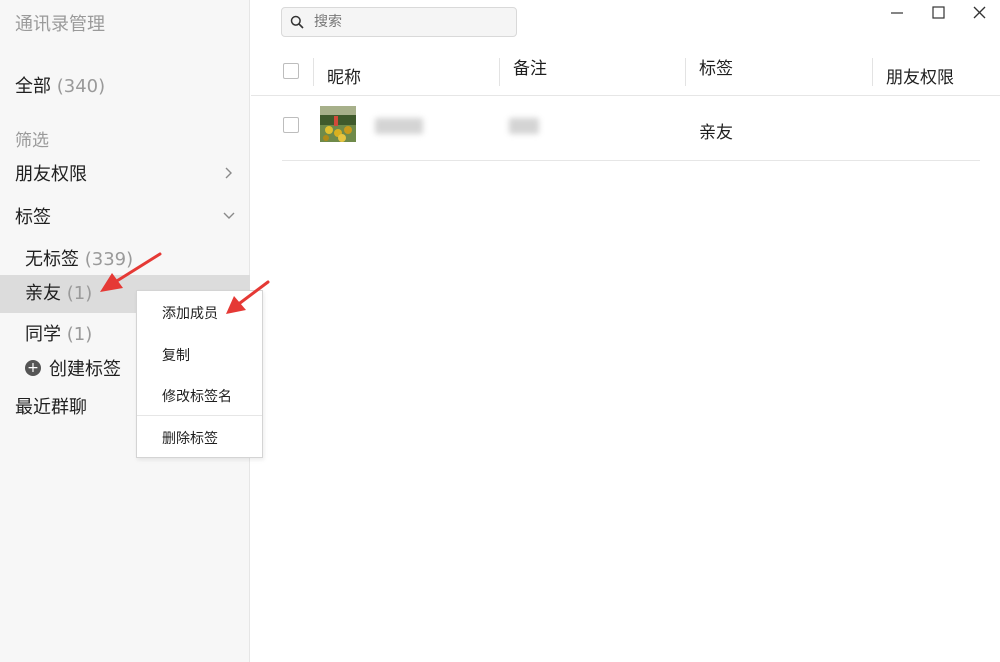  What do you see at coordinates (625, 95) in the screenshot?
I see `header-divider` at bounding box center [625, 95].